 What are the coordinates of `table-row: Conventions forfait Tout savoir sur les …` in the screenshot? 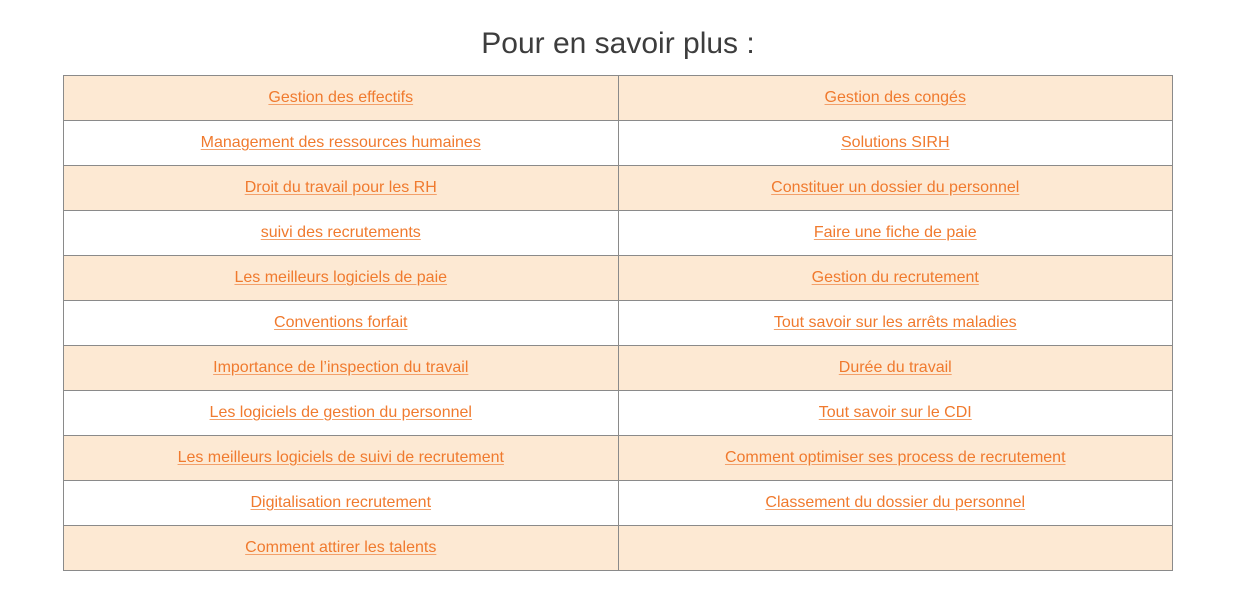 It's located at (618, 323).